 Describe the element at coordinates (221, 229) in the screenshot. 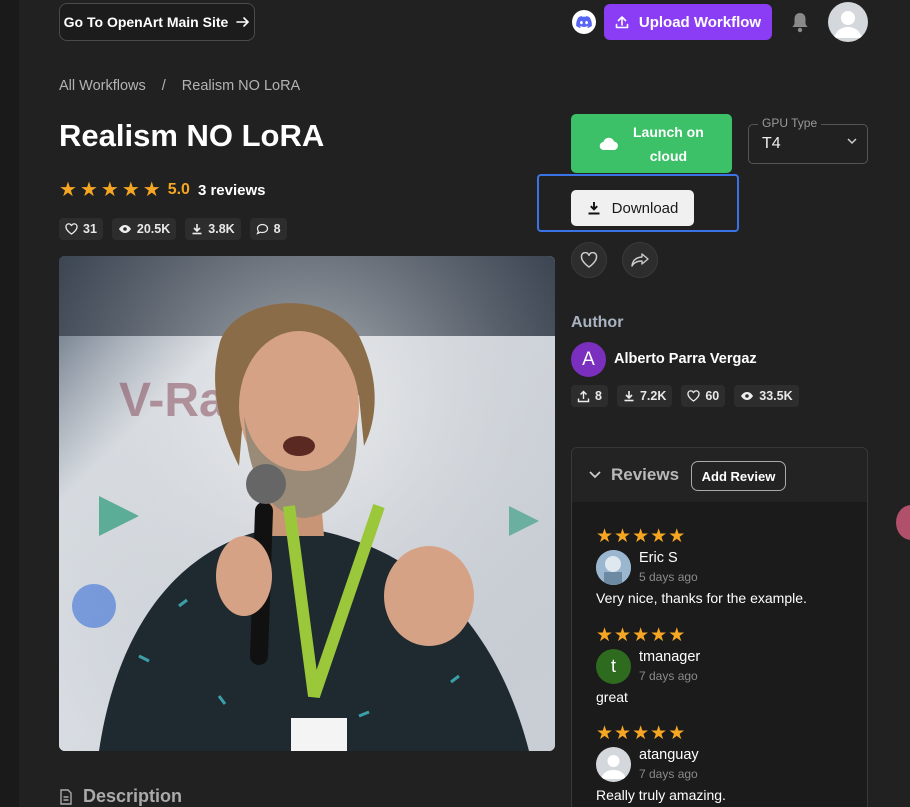

I see `downloads-count: 3.8K` at that location.